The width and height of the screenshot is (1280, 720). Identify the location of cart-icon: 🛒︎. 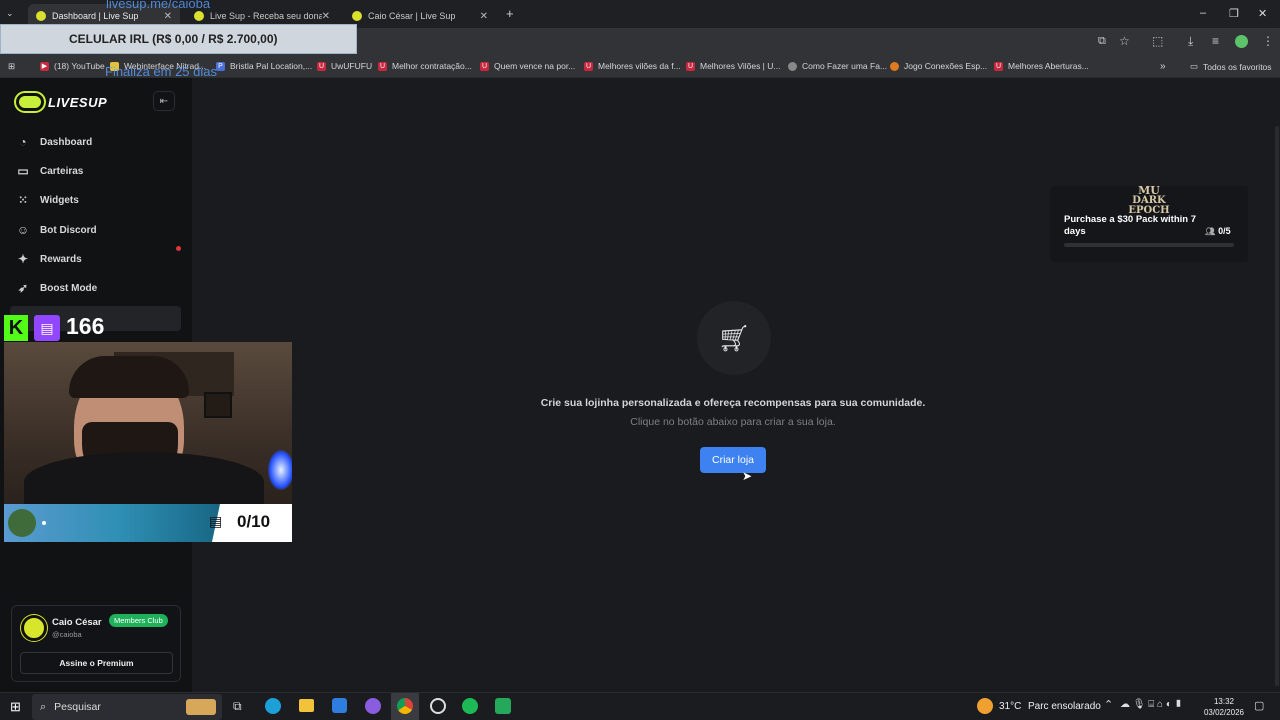
(734, 338).